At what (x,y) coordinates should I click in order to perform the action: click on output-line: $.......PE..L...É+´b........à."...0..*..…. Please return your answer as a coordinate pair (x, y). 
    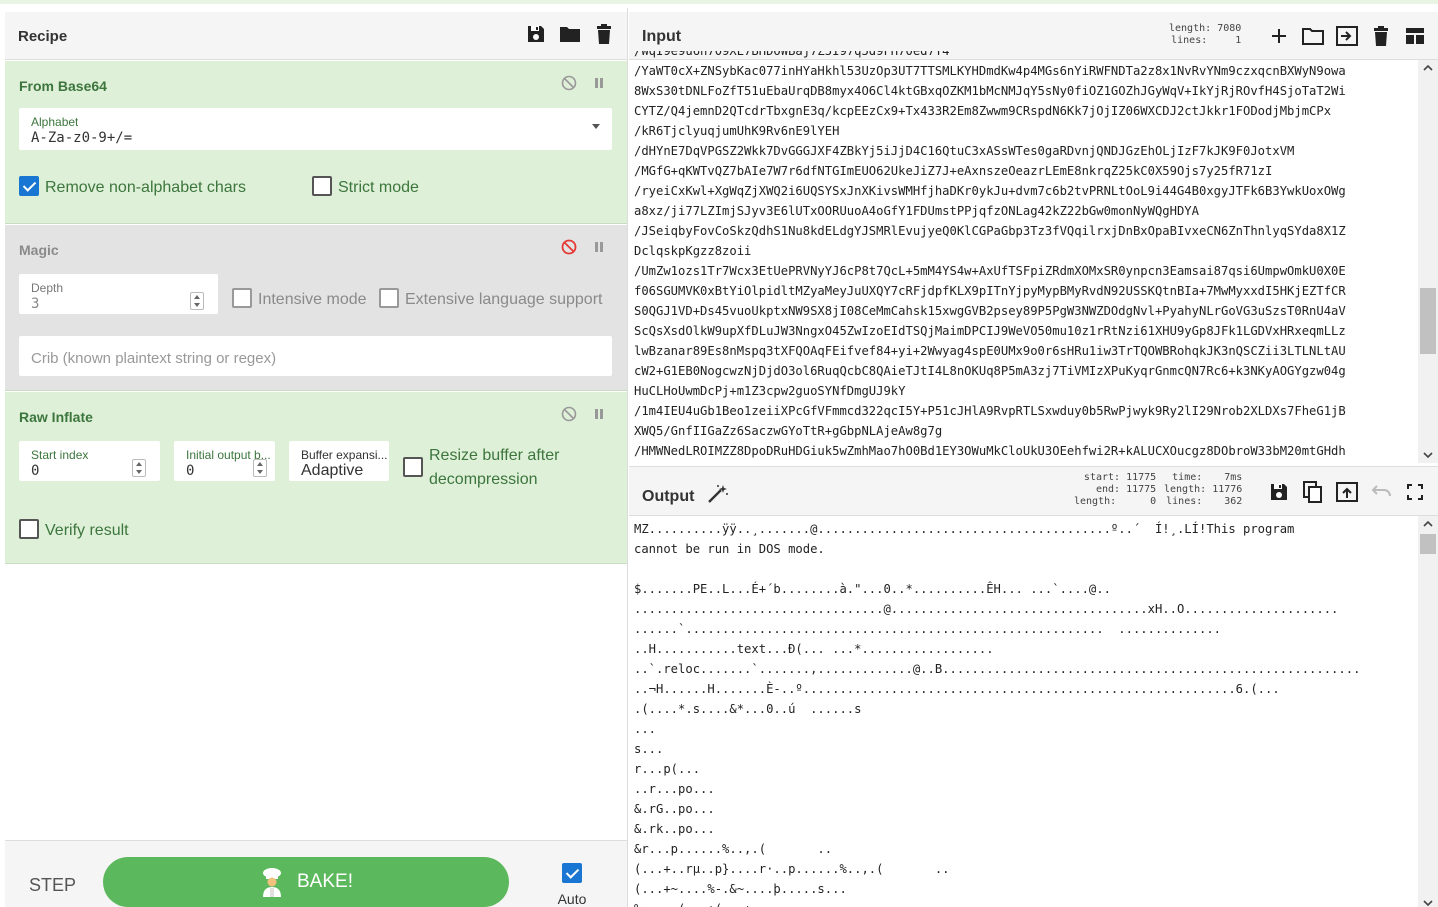
    Looking at the image, I should click on (872, 589).